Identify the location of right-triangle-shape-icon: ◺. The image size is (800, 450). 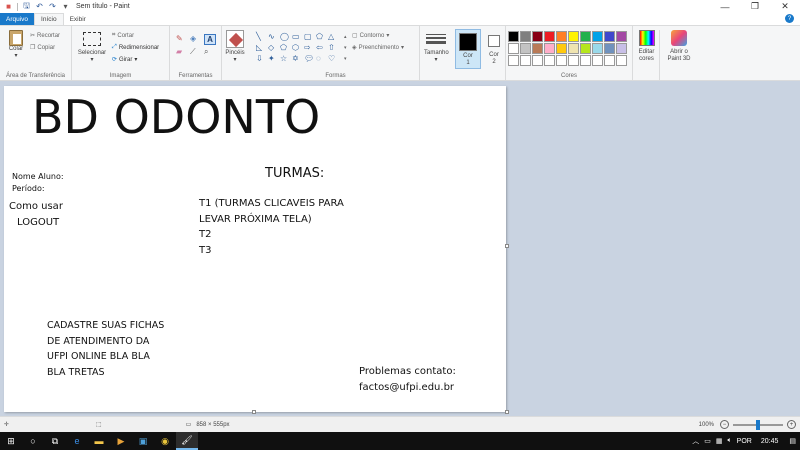
(262, 48).